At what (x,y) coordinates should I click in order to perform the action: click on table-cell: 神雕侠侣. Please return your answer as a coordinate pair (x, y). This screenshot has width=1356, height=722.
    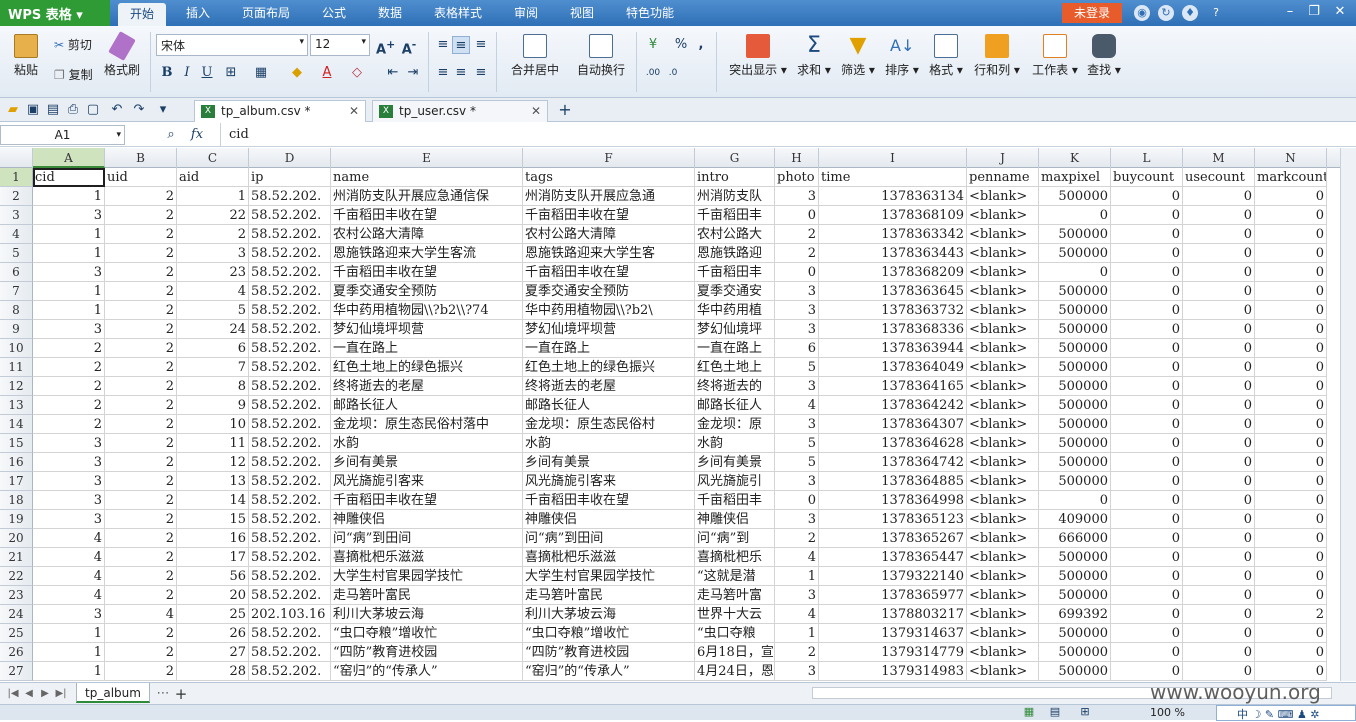
    Looking at the image, I should click on (609, 519).